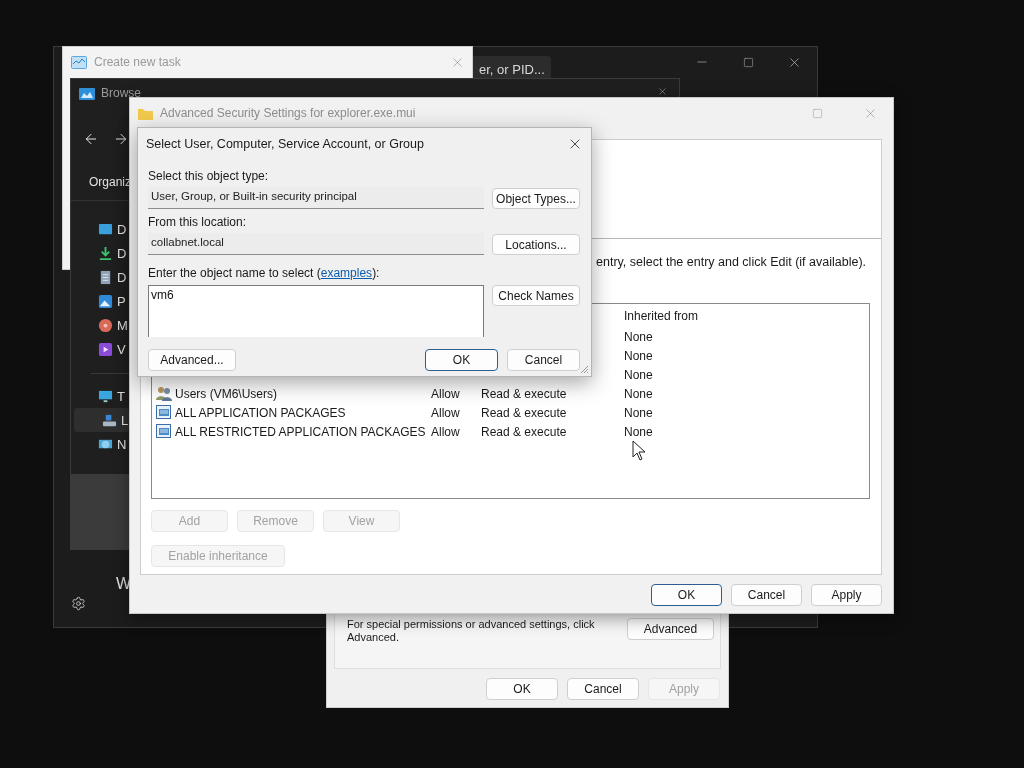 This screenshot has height=768, width=1024. Describe the element at coordinates (105, 301) in the screenshot. I see `pictures-icon` at that location.